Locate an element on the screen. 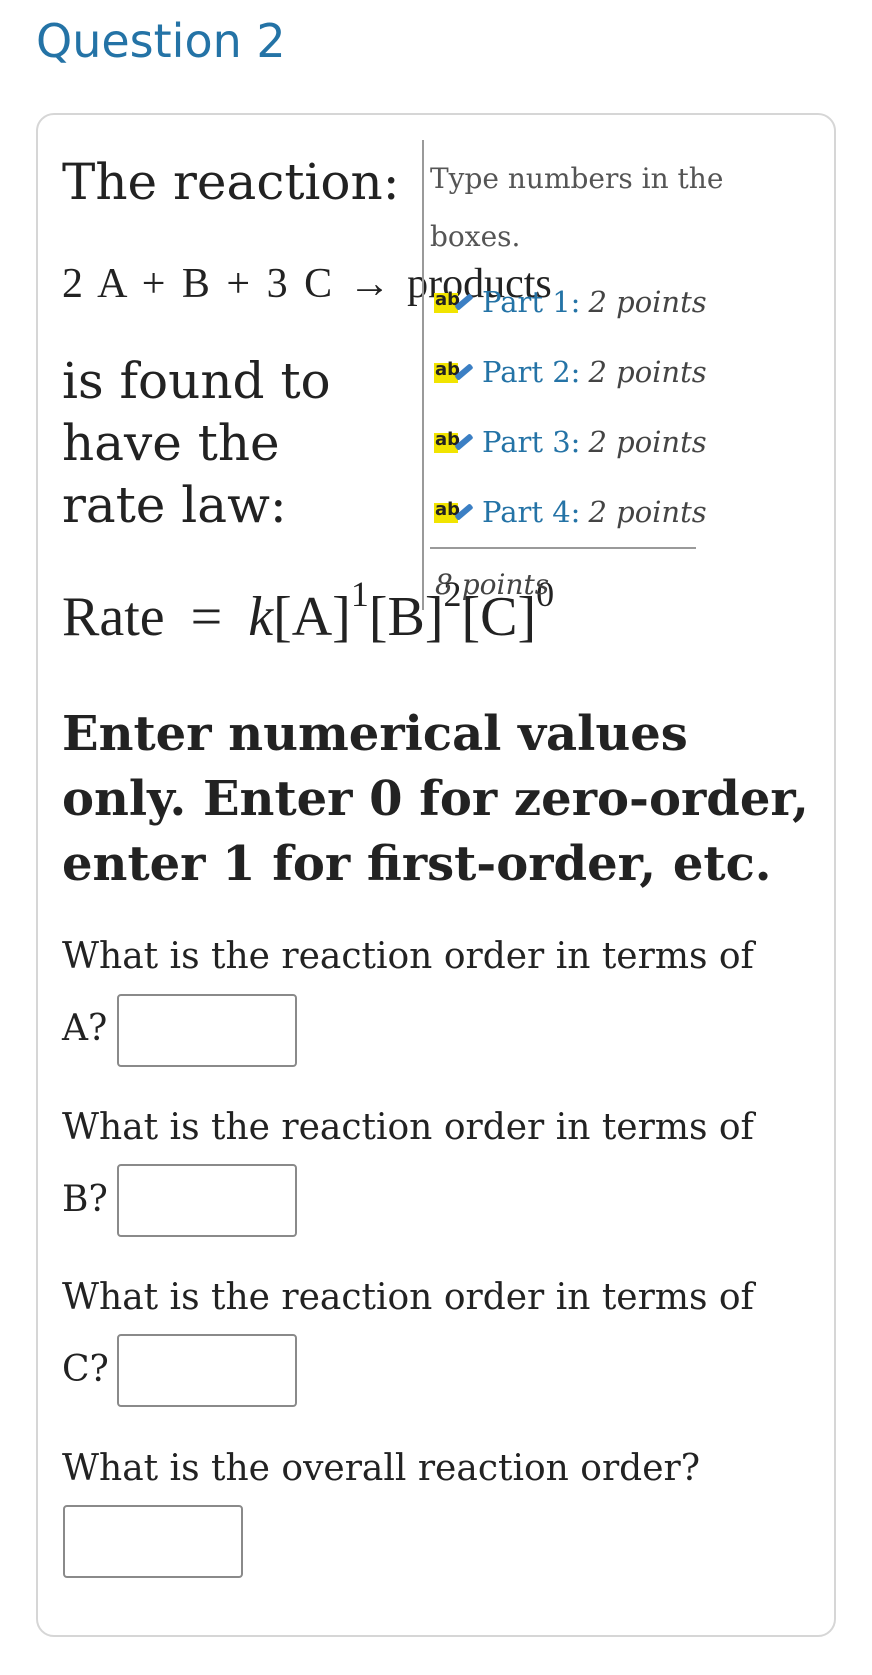 This screenshot has height=1675, width=872. order-c-input is located at coordinates (207, 1370).